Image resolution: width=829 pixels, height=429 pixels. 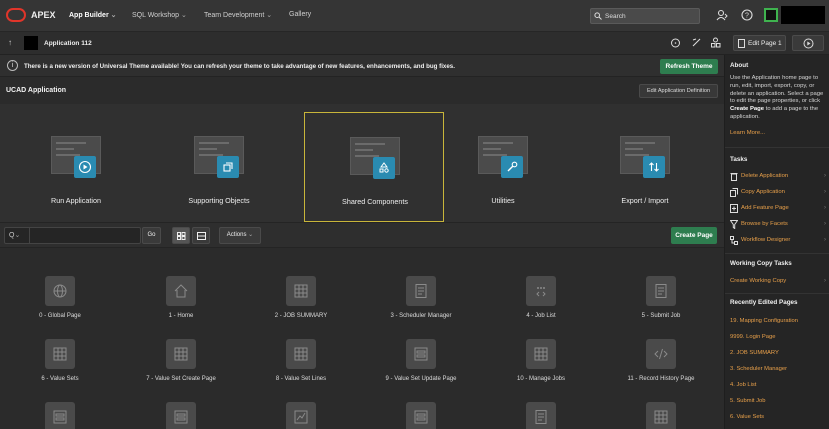 I want to click on page-tile: 8 - Value Set Lines, so click(x=301, y=354).